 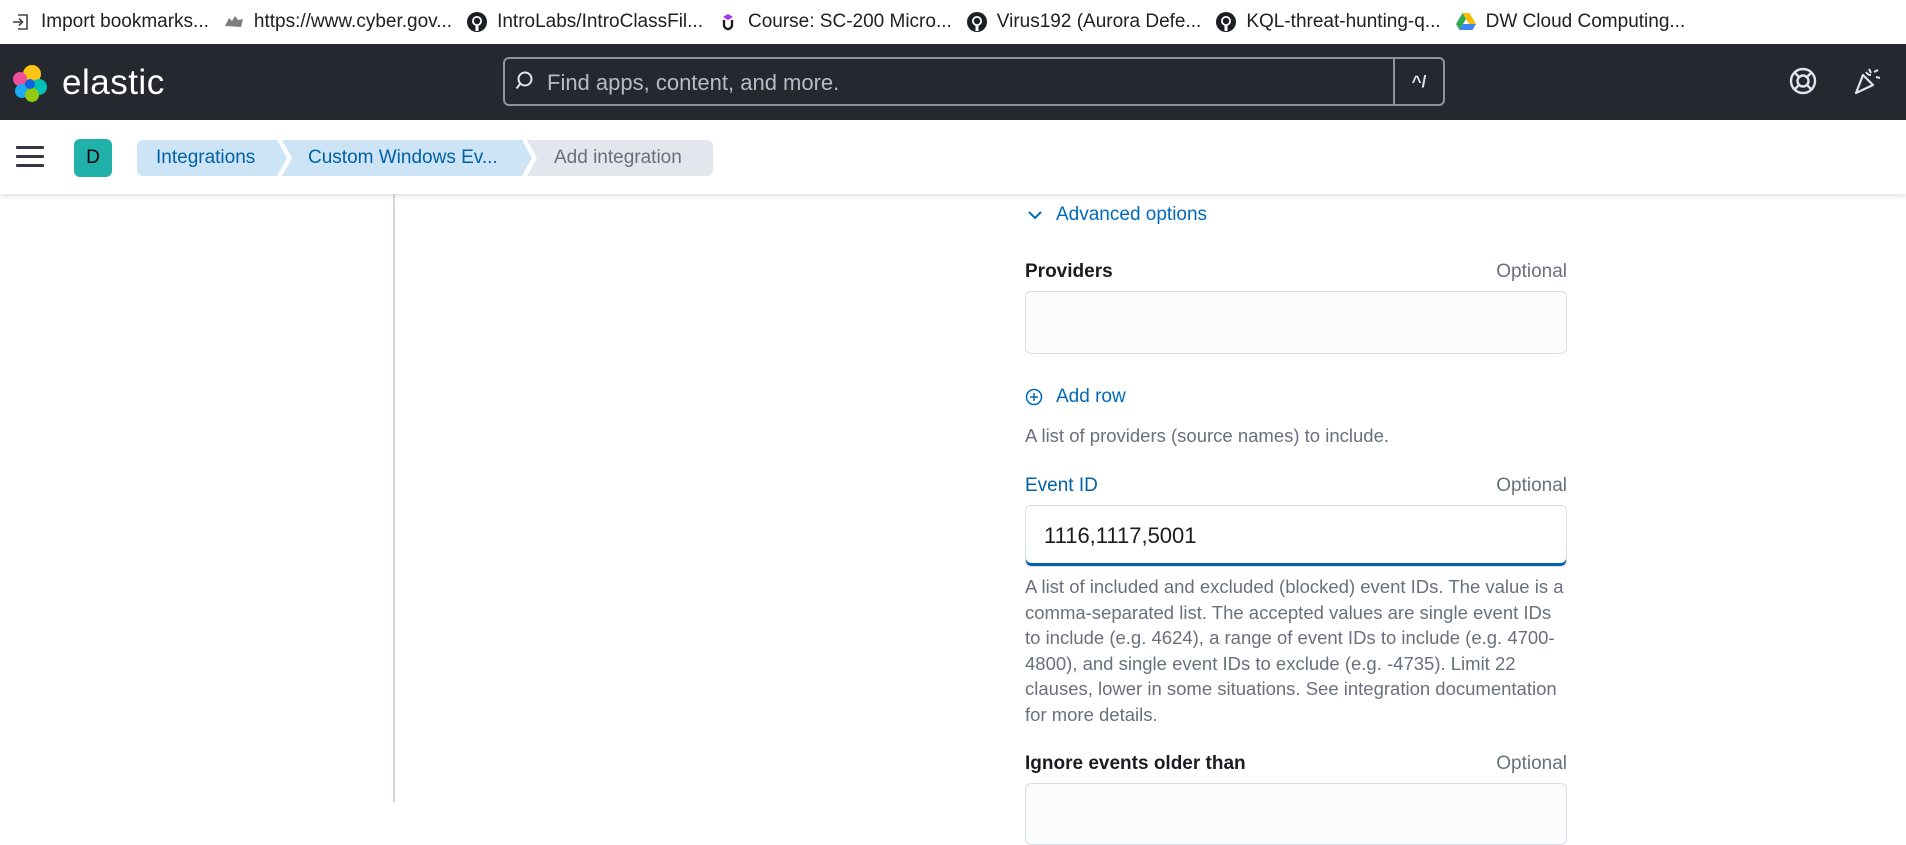 I want to click on ignore-older-label-row: Ignore events older than Optional, so click(x=1296, y=764).